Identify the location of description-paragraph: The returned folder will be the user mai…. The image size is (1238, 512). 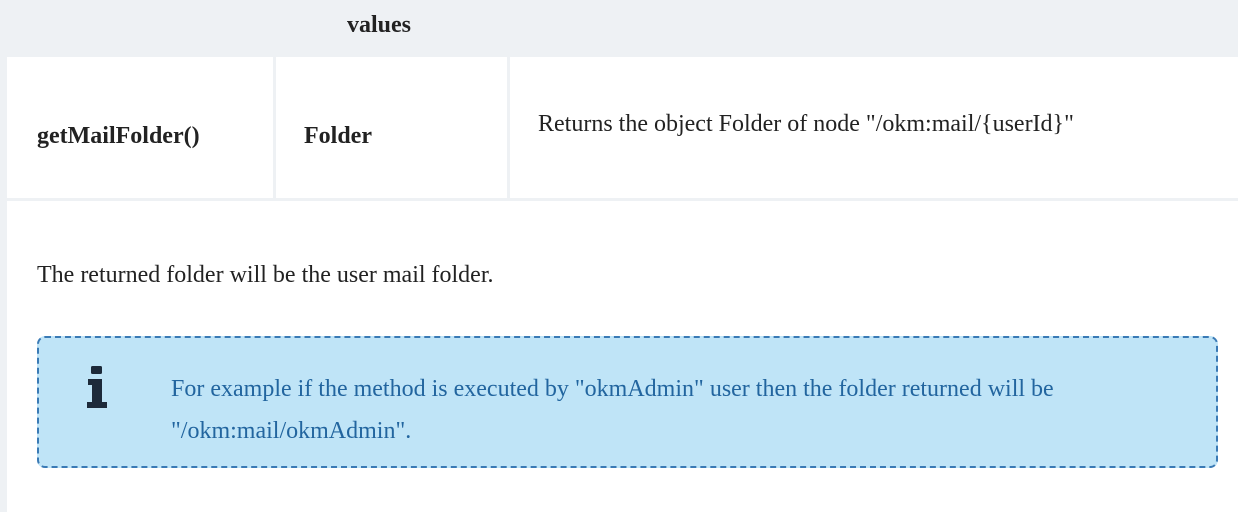
(265, 275).